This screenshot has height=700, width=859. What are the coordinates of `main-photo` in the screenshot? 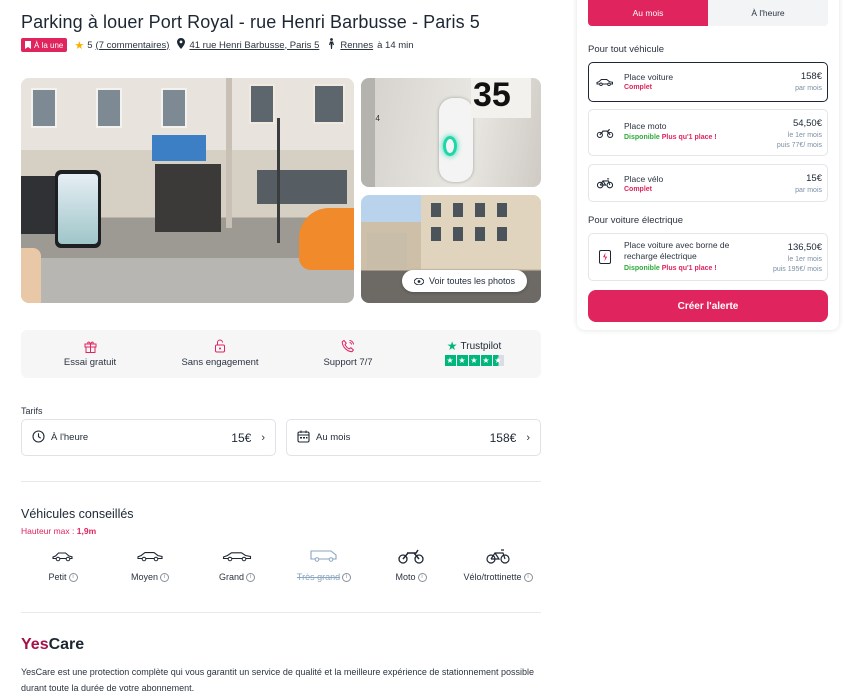 It's located at (187, 190).